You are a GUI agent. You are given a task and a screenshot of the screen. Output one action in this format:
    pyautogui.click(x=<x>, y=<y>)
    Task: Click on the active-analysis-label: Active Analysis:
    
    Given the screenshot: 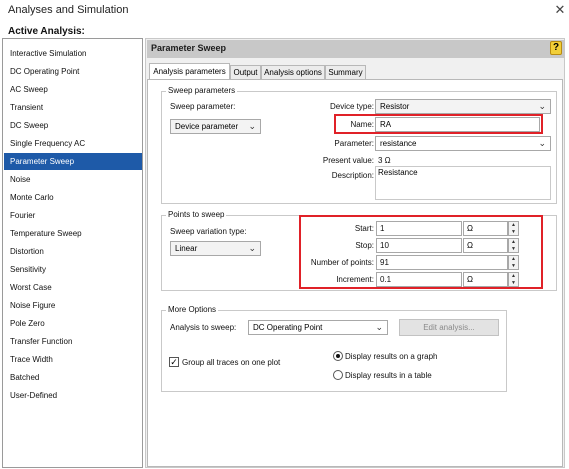 What is the action you would take?
    pyautogui.click(x=46, y=31)
    